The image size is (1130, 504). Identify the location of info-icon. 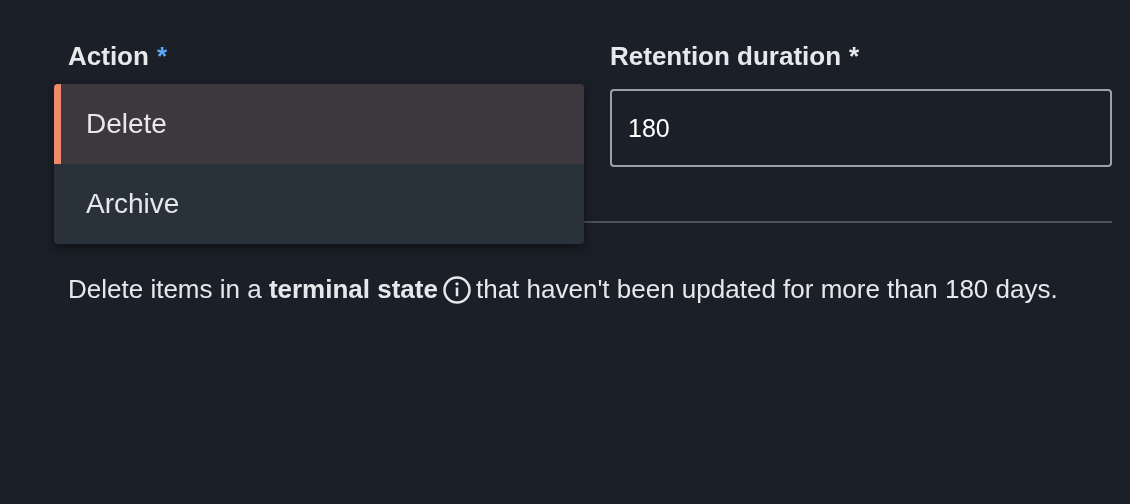
(456, 290).